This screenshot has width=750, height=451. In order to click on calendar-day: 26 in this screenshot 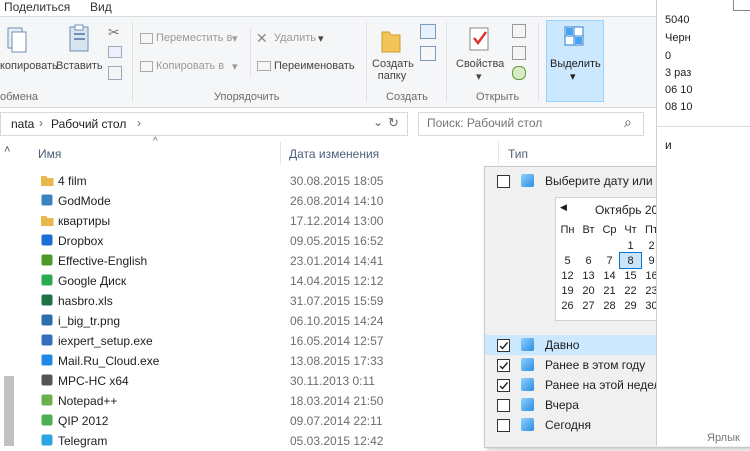, I will do `click(567, 305)`.